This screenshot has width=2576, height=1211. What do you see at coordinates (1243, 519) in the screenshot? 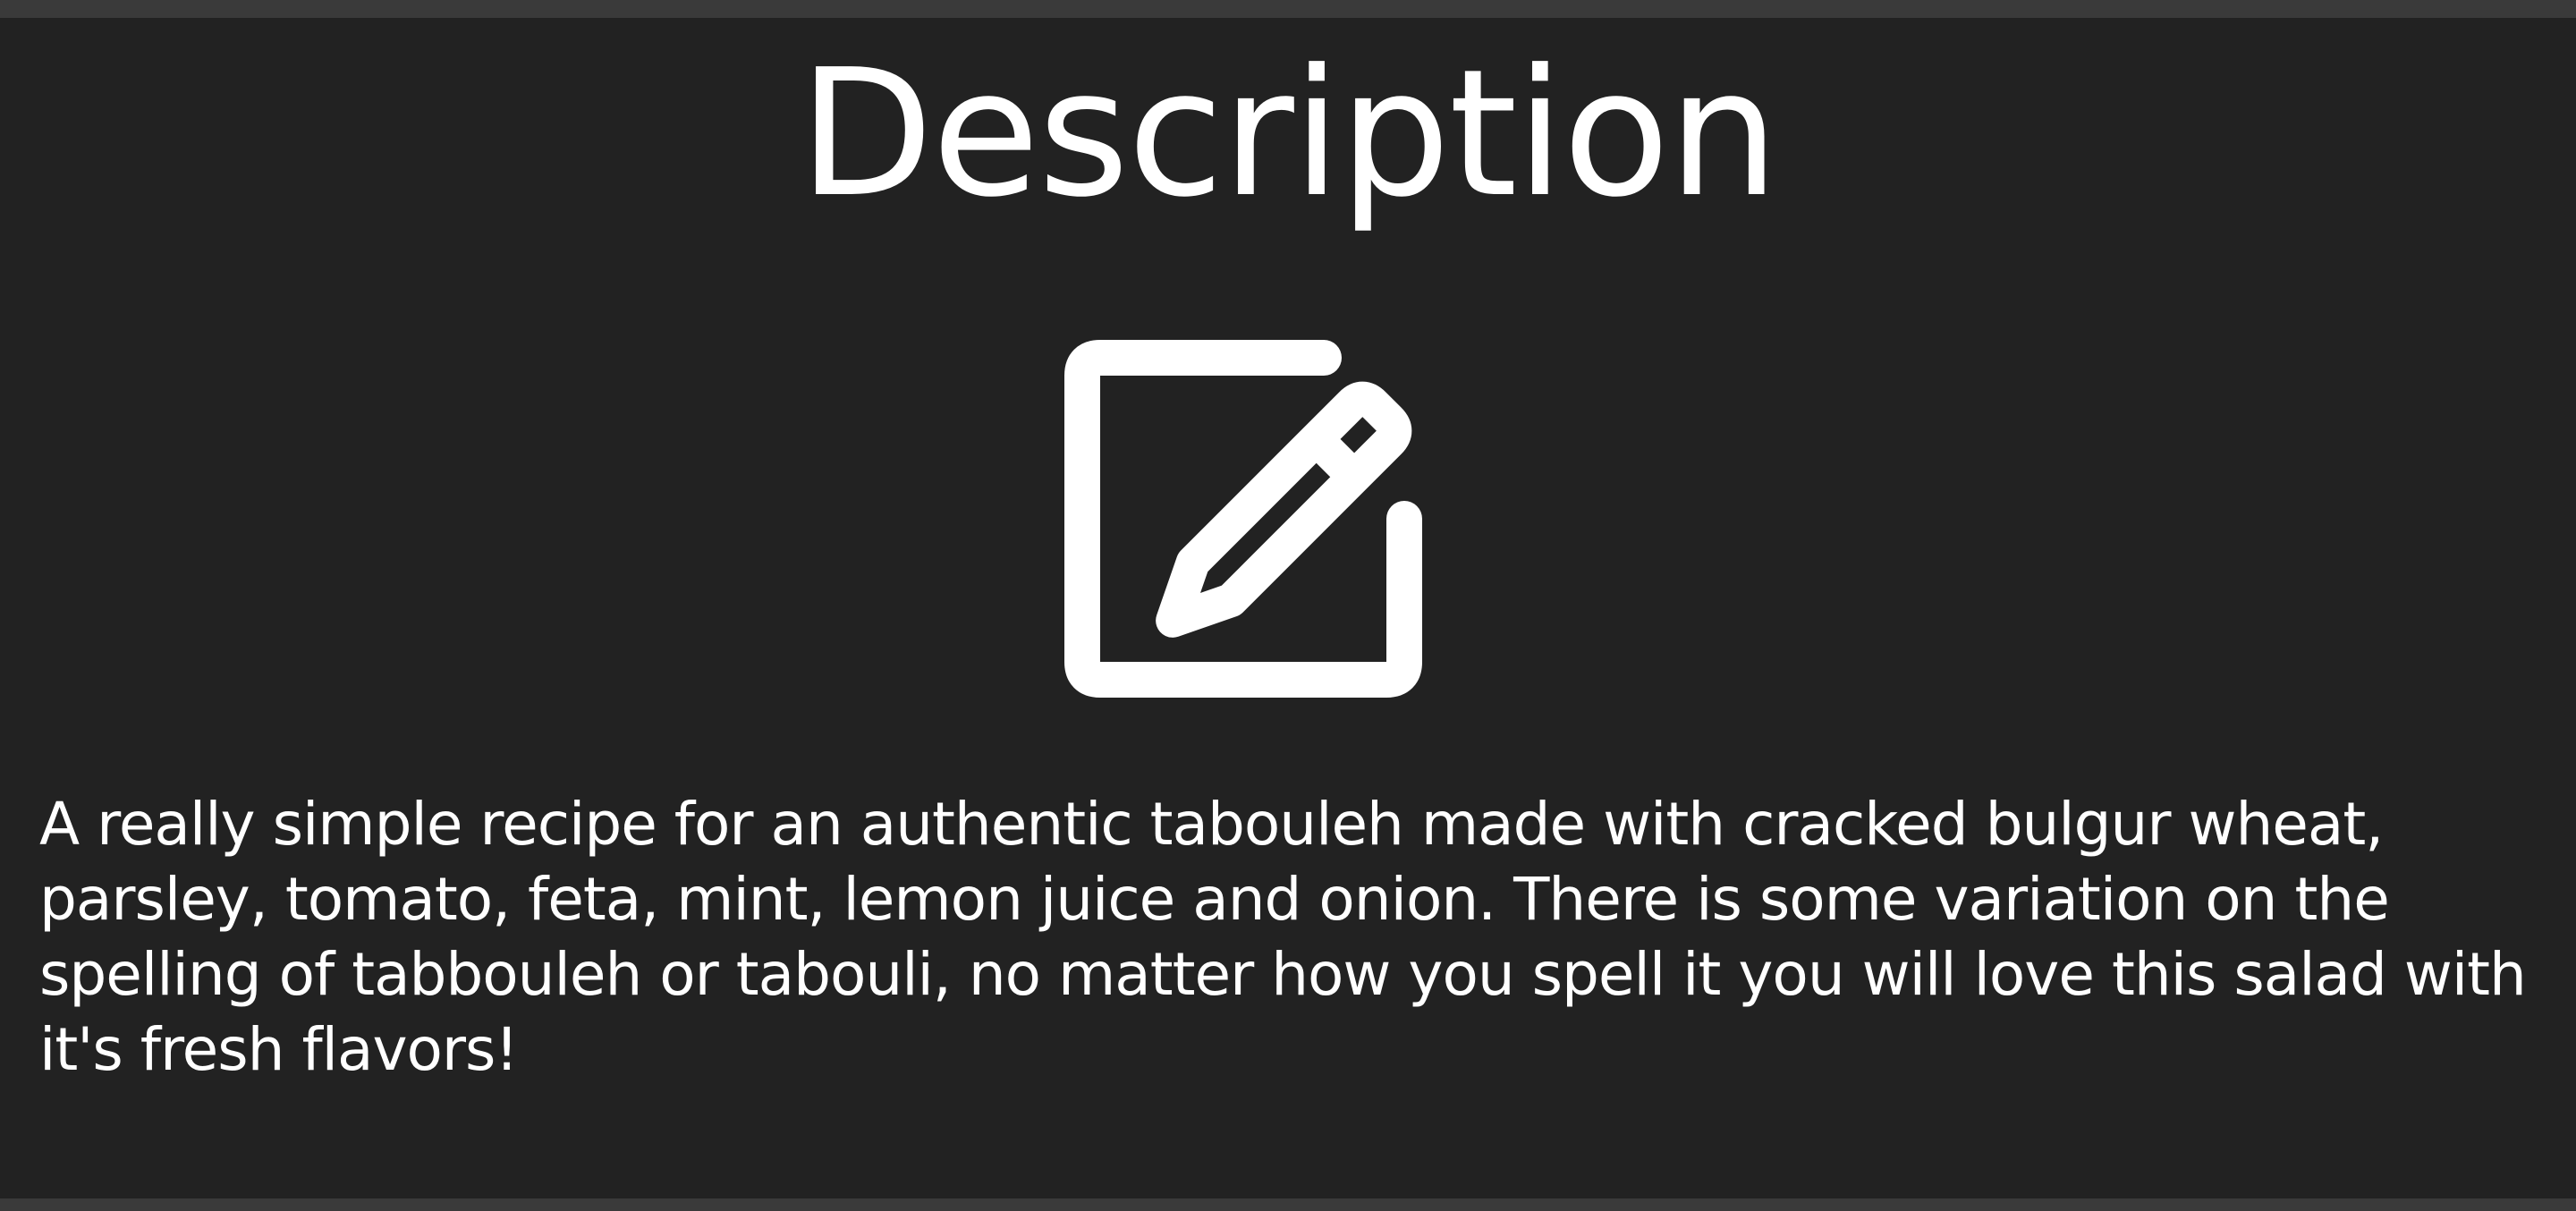
I see `edit-icon` at bounding box center [1243, 519].